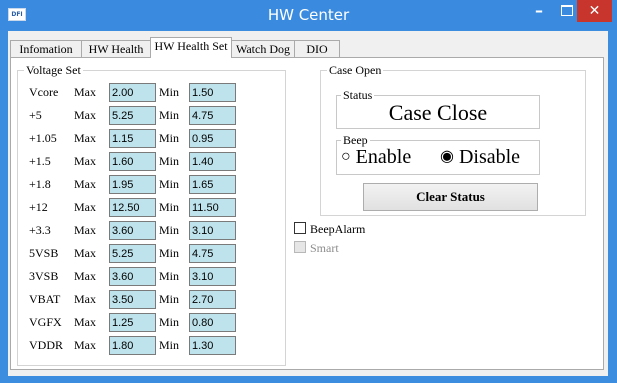 This screenshot has height=383, width=617. Describe the element at coordinates (53, 70) in the screenshot. I see `voltage-set-legend: Voltage Set` at that location.